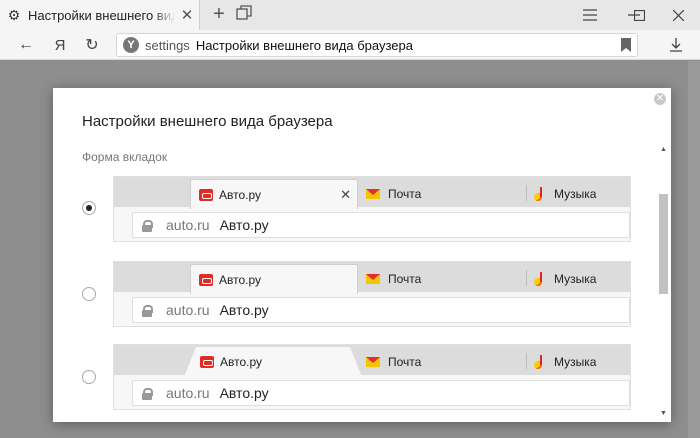 The height and width of the screenshot is (438, 700). I want to click on browser-tab: ⚙ Настройки внешнего вида б ✕, so click(100, 15).